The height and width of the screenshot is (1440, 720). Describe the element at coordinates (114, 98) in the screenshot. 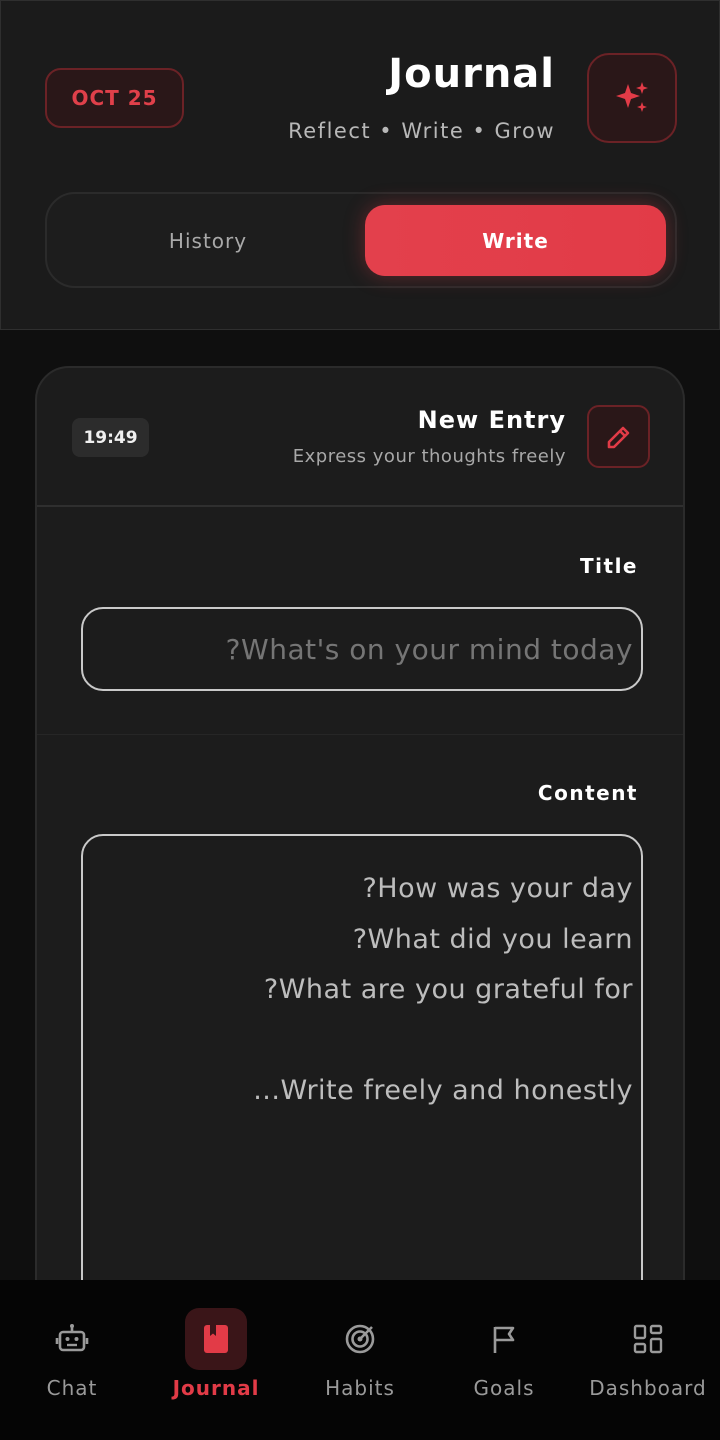

I see `date-badge: OCT 25` at that location.